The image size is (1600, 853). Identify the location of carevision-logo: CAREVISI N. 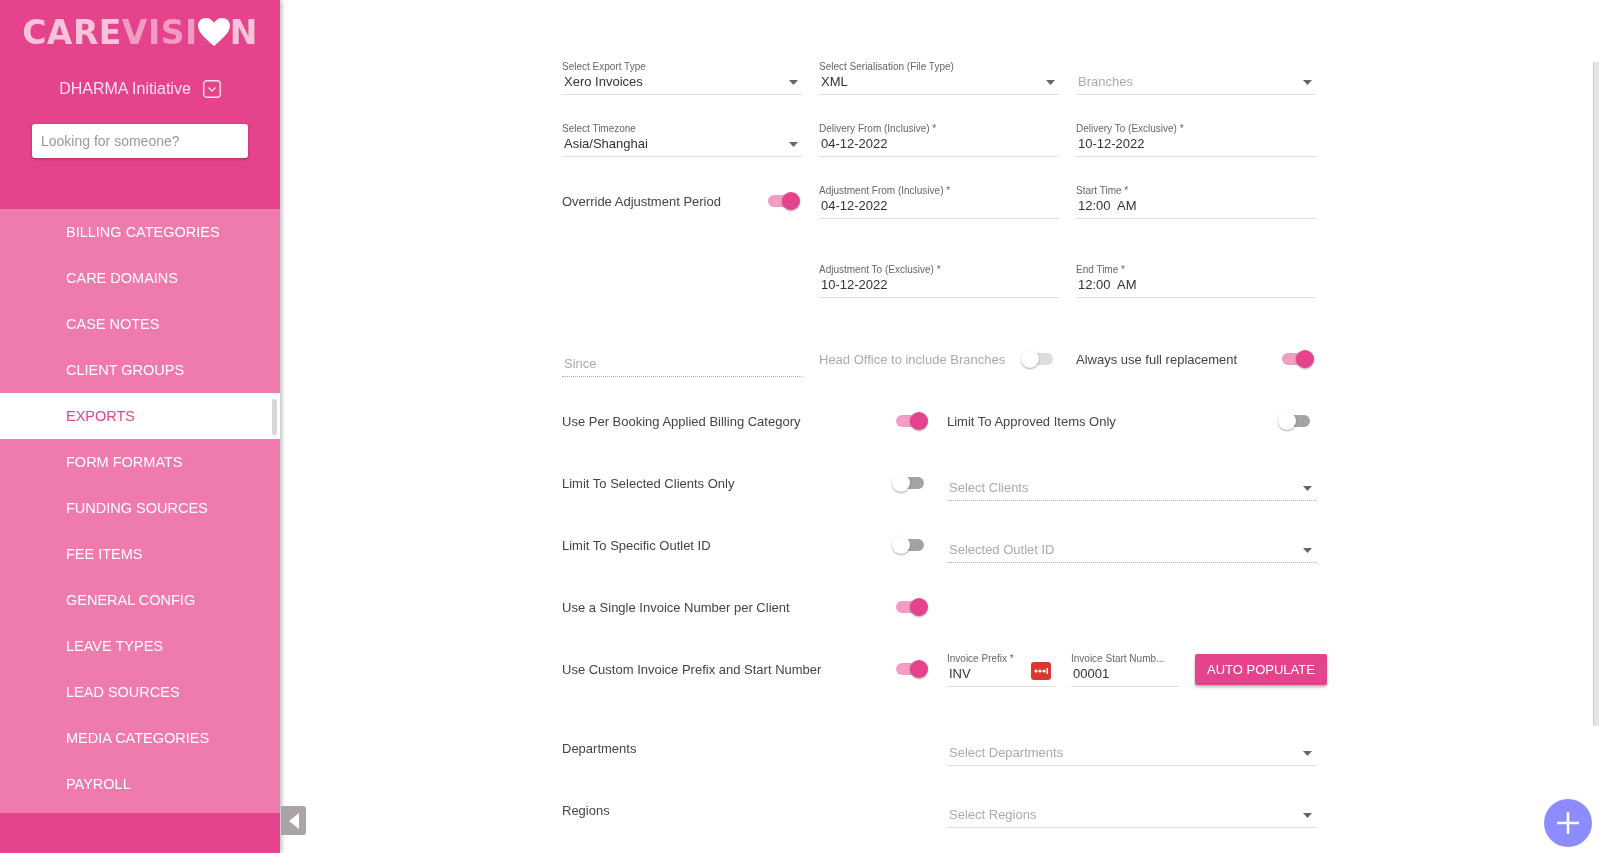
(140, 32).